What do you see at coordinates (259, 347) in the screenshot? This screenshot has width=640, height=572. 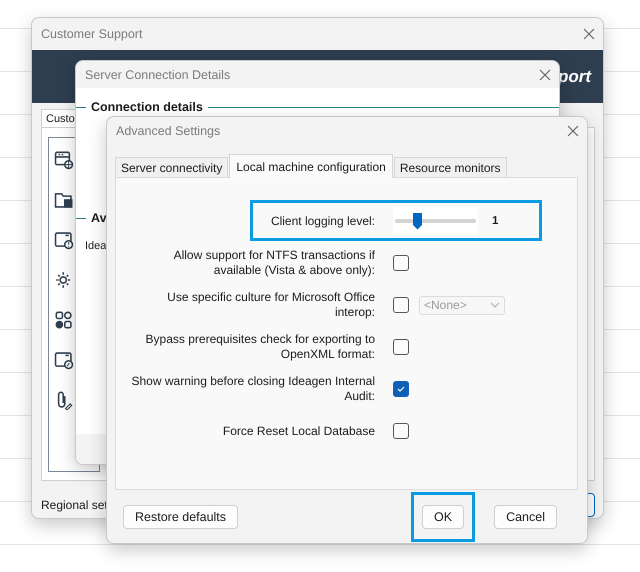 I see `setting-label: Bypass prerequisites check for exporting to OpenXML format:` at bounding box center [259, 347].